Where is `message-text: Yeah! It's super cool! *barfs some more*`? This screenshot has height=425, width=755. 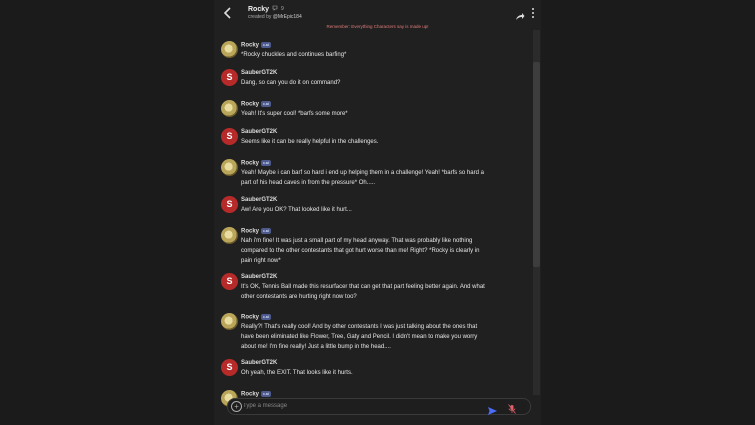
message-text: Yeah! It's super cool! *barfs some more* is located at coordinates (294, 114).